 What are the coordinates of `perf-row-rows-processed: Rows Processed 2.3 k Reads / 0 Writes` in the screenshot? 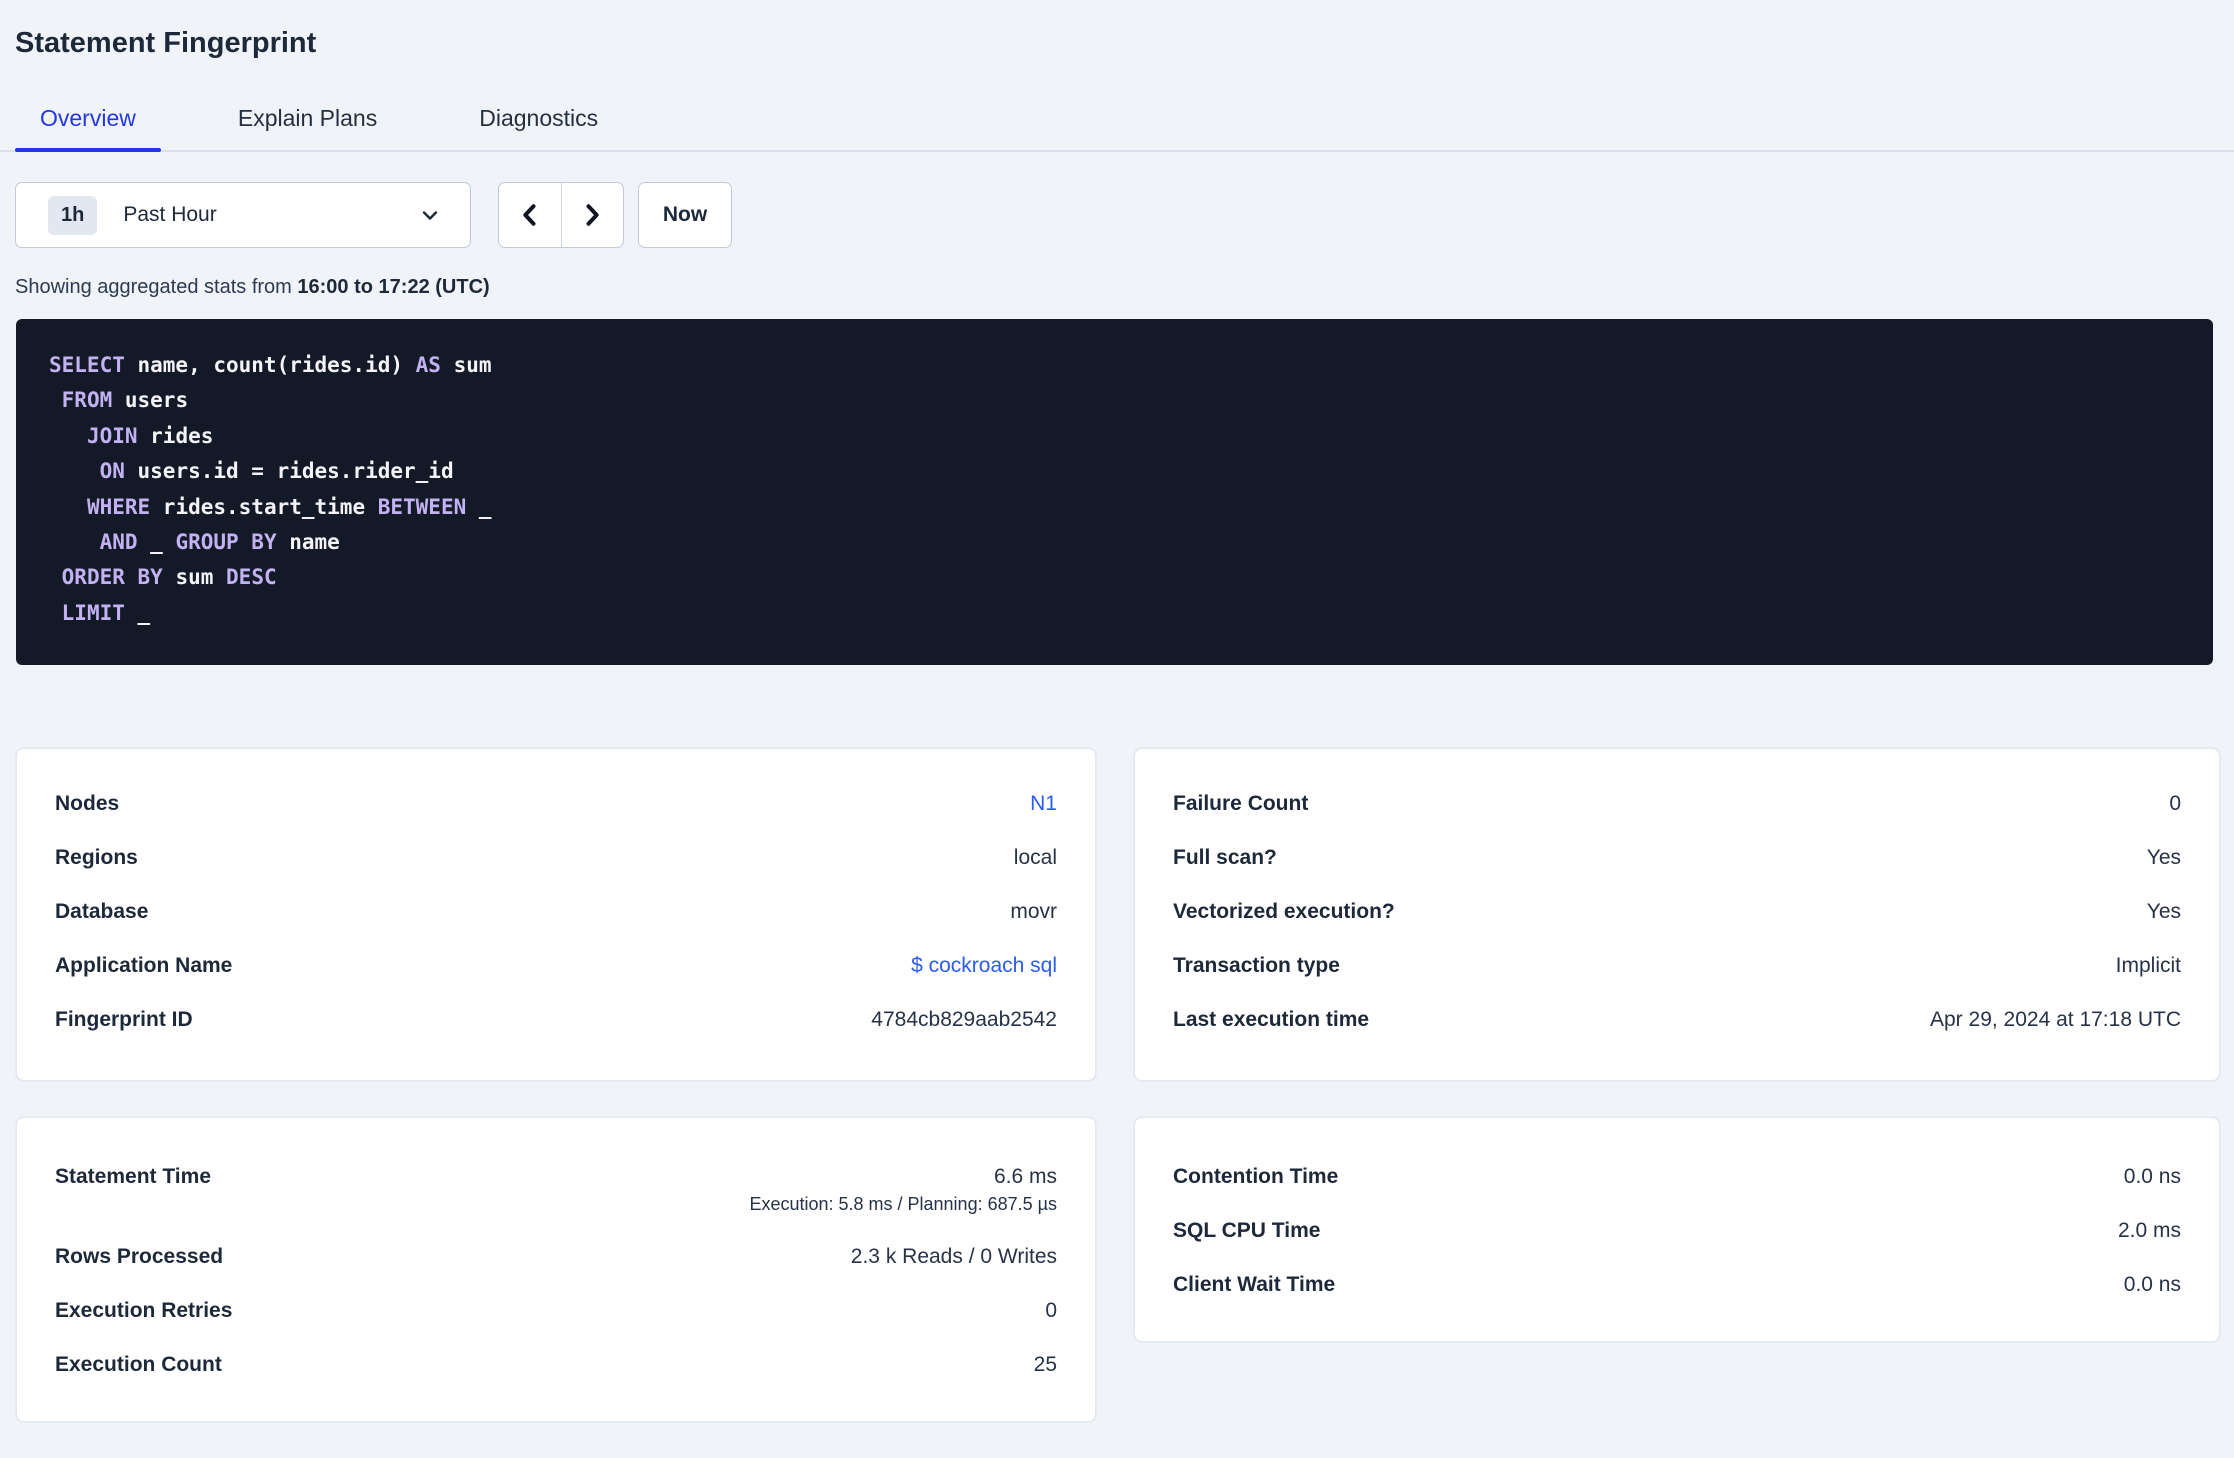 It's located at (556, 1257).